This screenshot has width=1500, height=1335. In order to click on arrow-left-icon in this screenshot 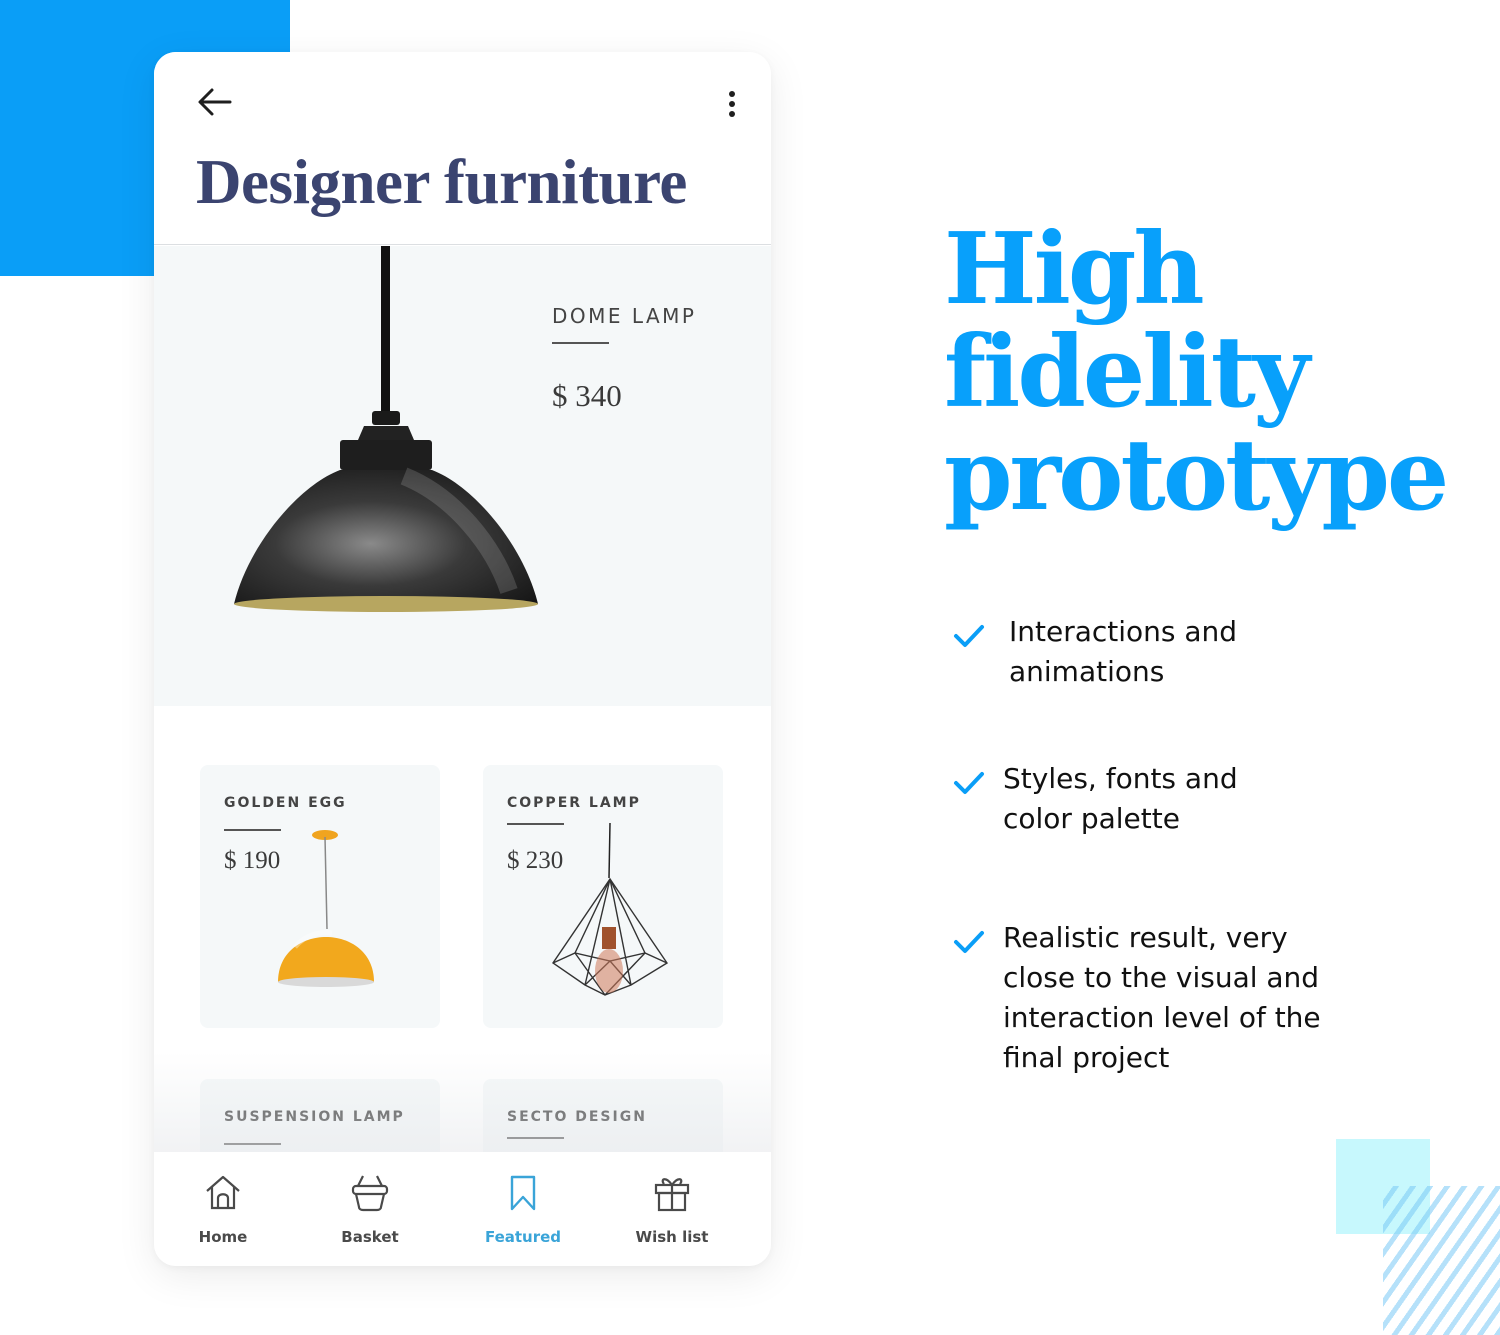, I will do `click(215, 102)`.